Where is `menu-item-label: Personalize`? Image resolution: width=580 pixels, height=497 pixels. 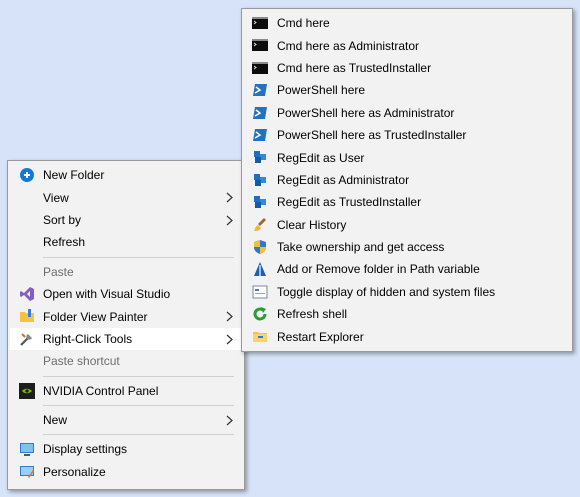
menu-item-label: Personalize is located at coordinates (74, 471).